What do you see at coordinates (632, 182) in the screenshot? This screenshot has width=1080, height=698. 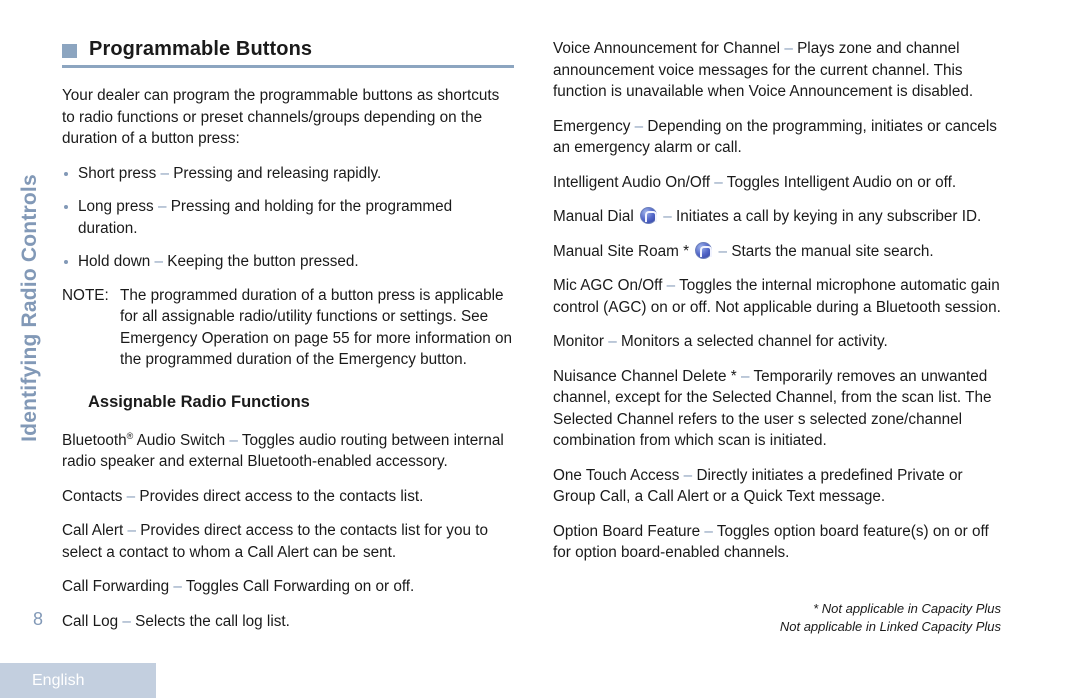 I see `entry-term: Intelligent Audio On/Off` at bounding box center [632, 182].